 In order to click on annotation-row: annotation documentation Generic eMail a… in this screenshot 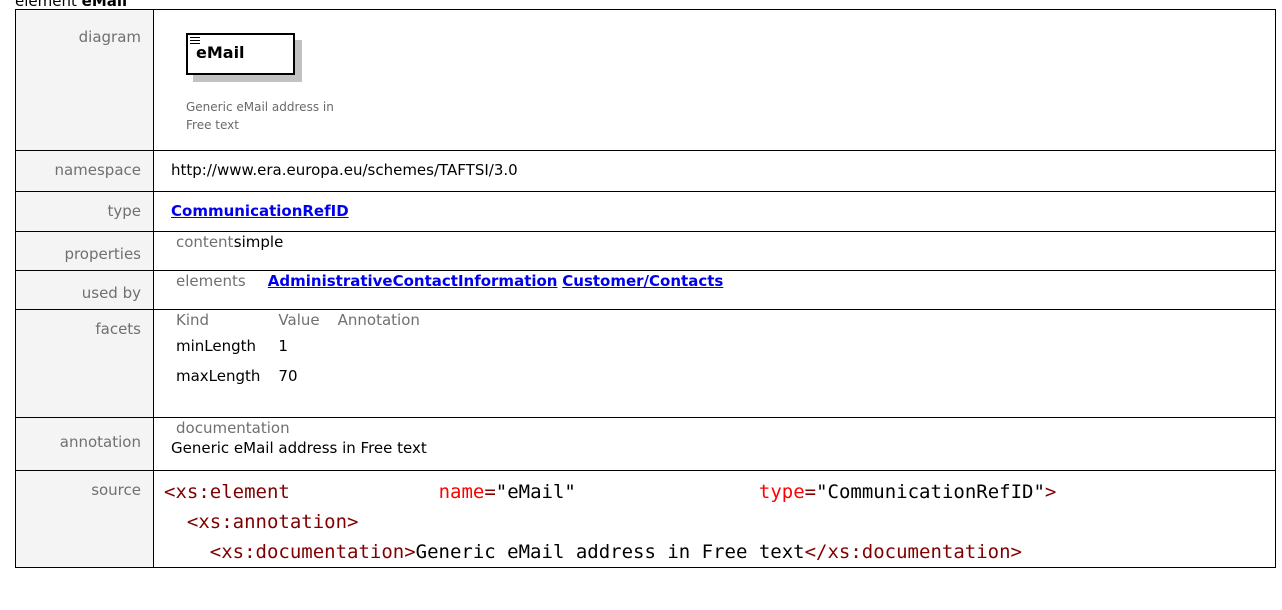, I will do `click(645, 444)`.